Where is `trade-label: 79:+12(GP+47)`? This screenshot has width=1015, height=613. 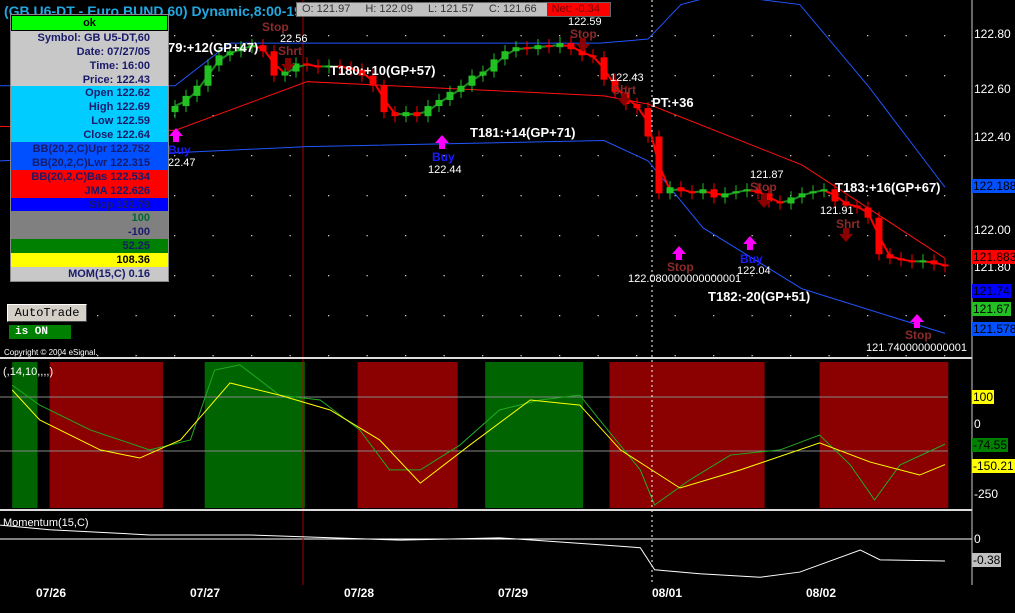
trade-label: 79:+12(GP+47) is located at coordinates (213, 47).